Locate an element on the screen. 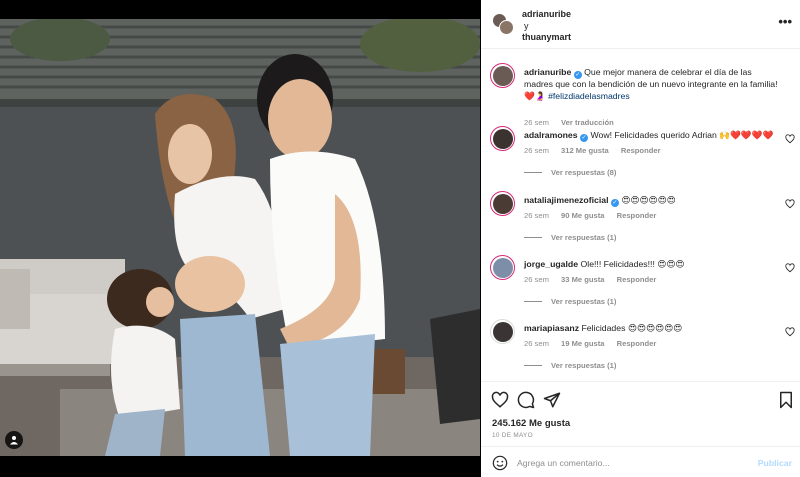 The width and height of the screenshot is (800, 477). comment-text: nataliajimenezoficial ✓ 😍😍😍😍😍😍 is located at coordinates (653, 201).